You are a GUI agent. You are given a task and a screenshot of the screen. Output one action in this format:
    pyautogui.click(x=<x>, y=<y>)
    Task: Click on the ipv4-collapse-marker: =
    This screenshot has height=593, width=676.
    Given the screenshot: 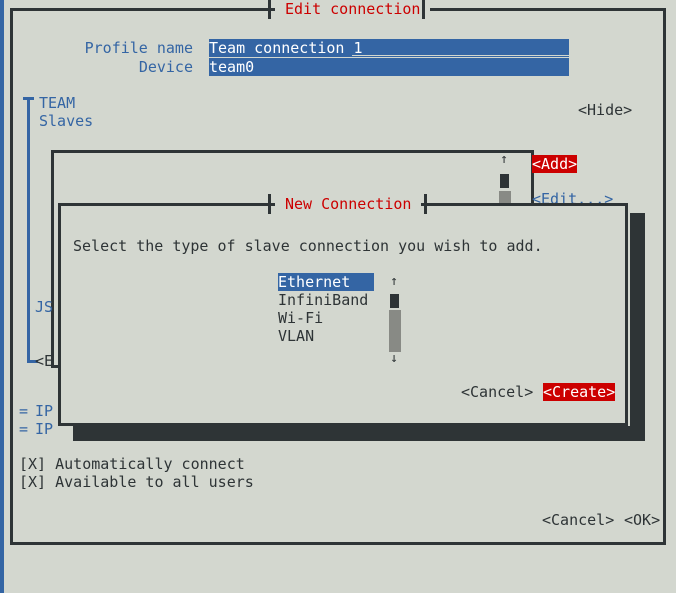 What is the action you would take?
    pyautogui.click(x=23, y=411)
    